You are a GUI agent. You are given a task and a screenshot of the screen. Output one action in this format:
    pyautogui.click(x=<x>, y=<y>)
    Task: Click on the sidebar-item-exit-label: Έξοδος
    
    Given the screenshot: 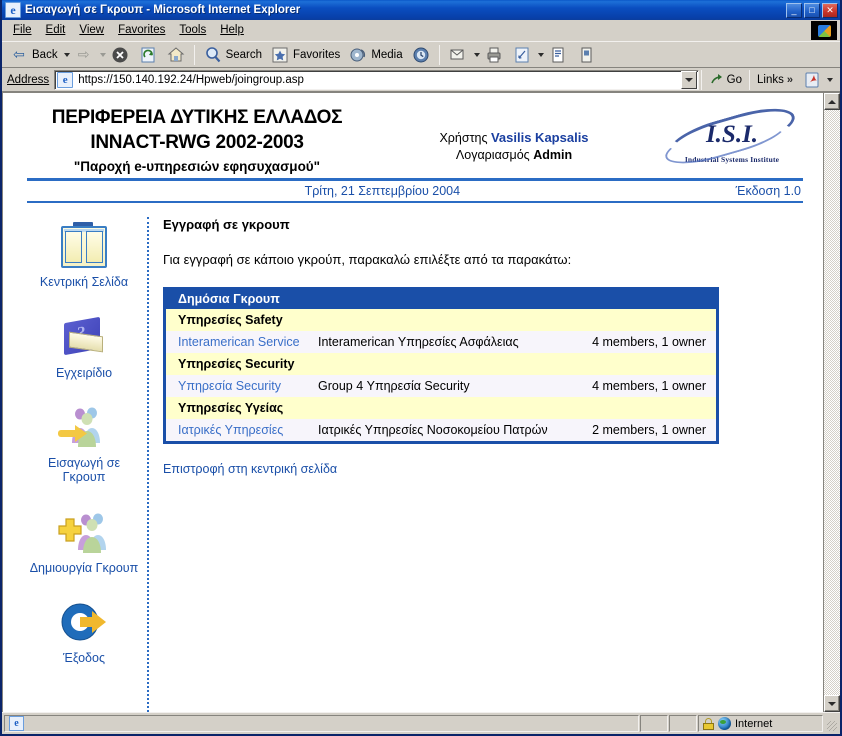 What is the action you would take?
    pyautogui.click(x=84, y=658)
    